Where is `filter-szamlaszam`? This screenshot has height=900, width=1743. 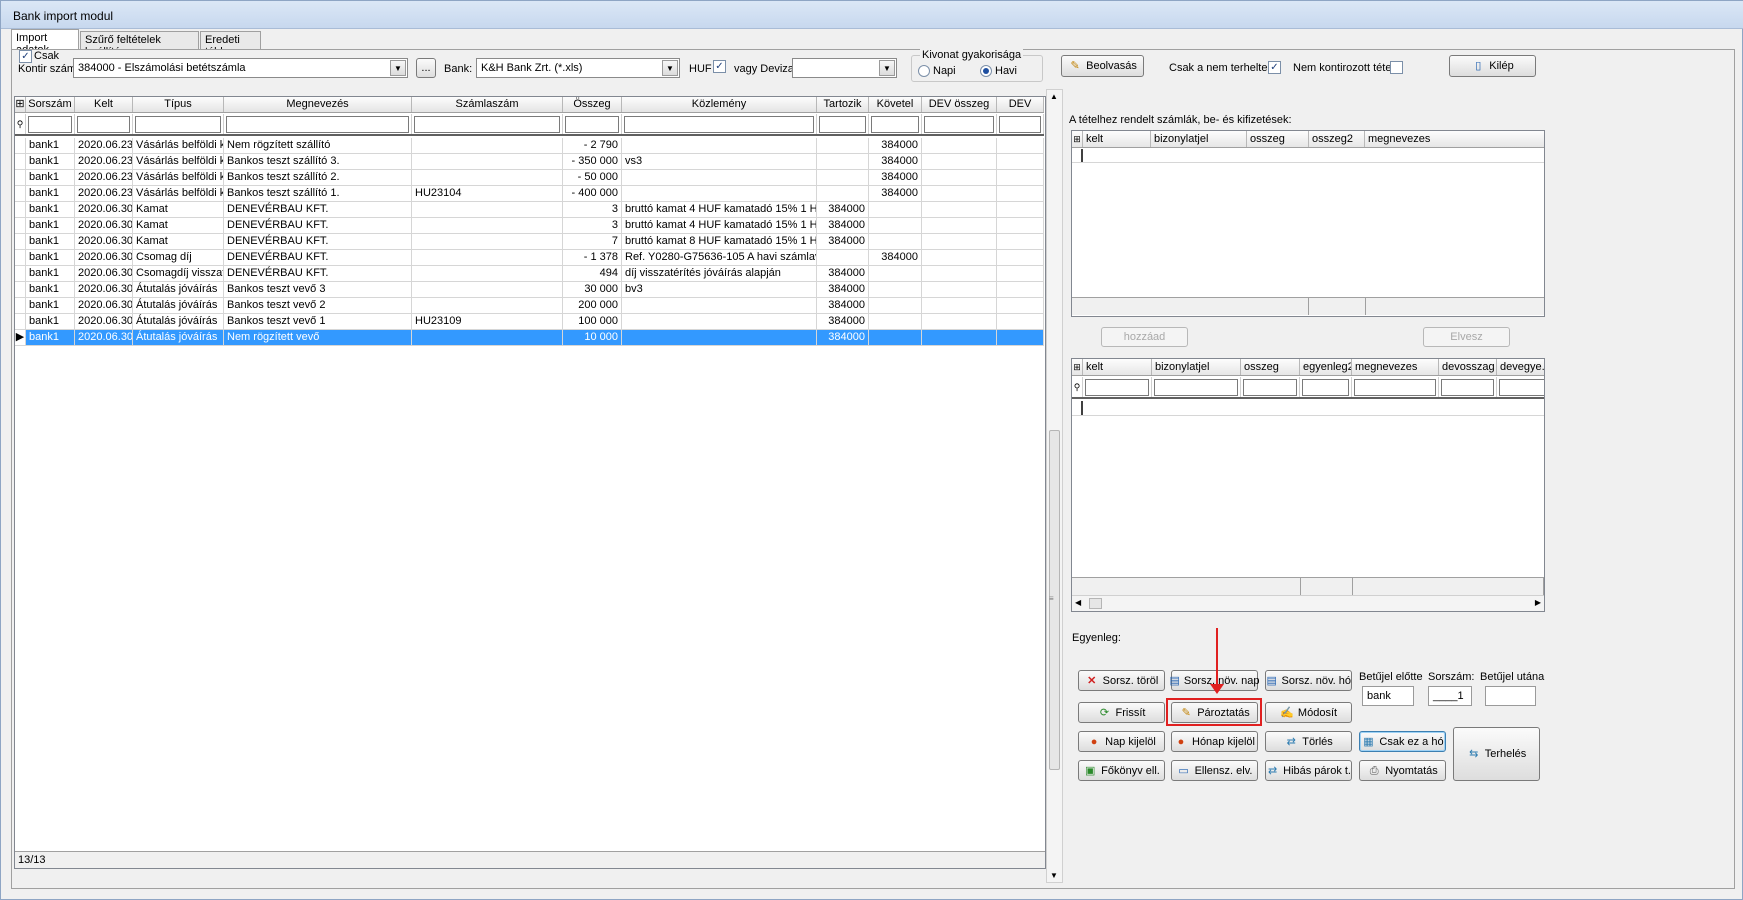 filter-szamlaszam is located at coordinates (487, 124).